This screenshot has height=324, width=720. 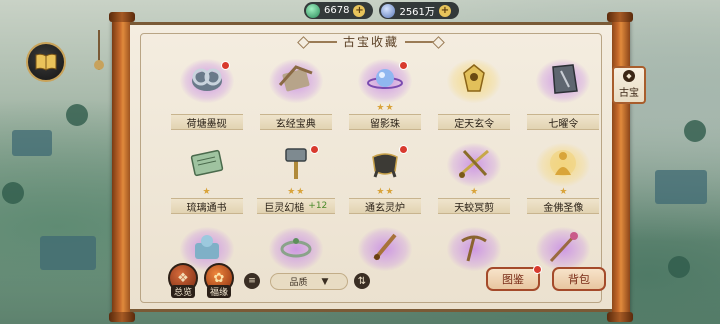 I want to click on sort-order-icon: ⇅, so click(x=362, y=281).